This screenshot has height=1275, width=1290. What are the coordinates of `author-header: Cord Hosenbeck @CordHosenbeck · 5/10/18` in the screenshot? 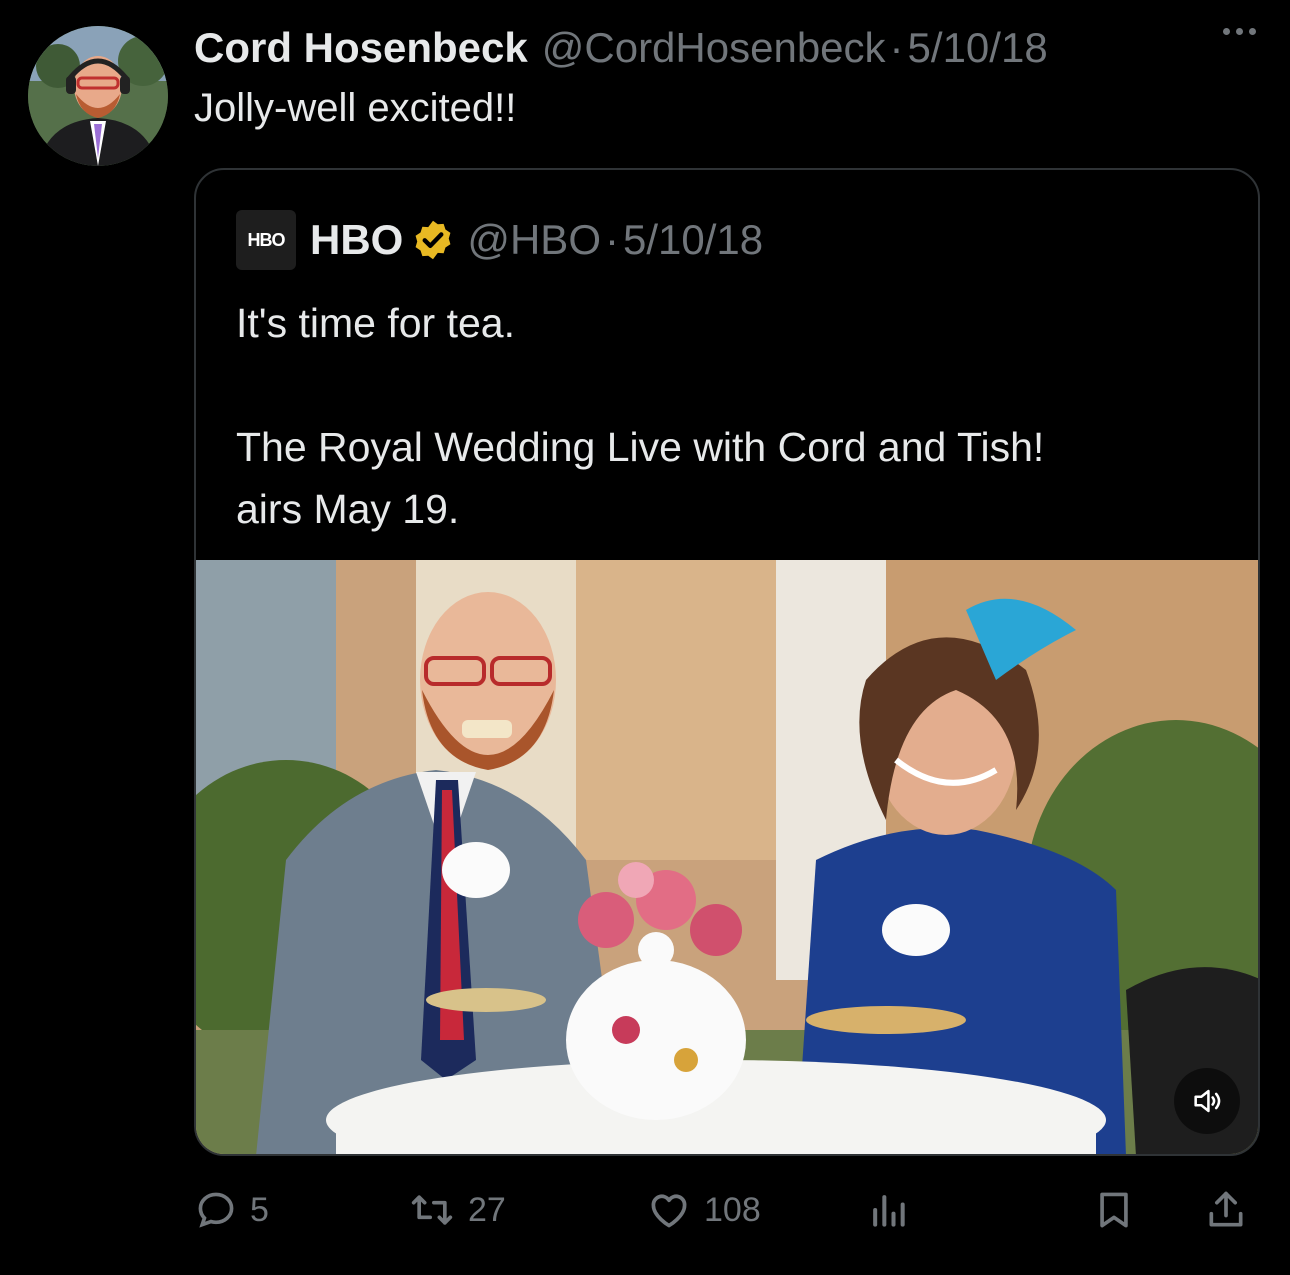 It's located at (621, 48).